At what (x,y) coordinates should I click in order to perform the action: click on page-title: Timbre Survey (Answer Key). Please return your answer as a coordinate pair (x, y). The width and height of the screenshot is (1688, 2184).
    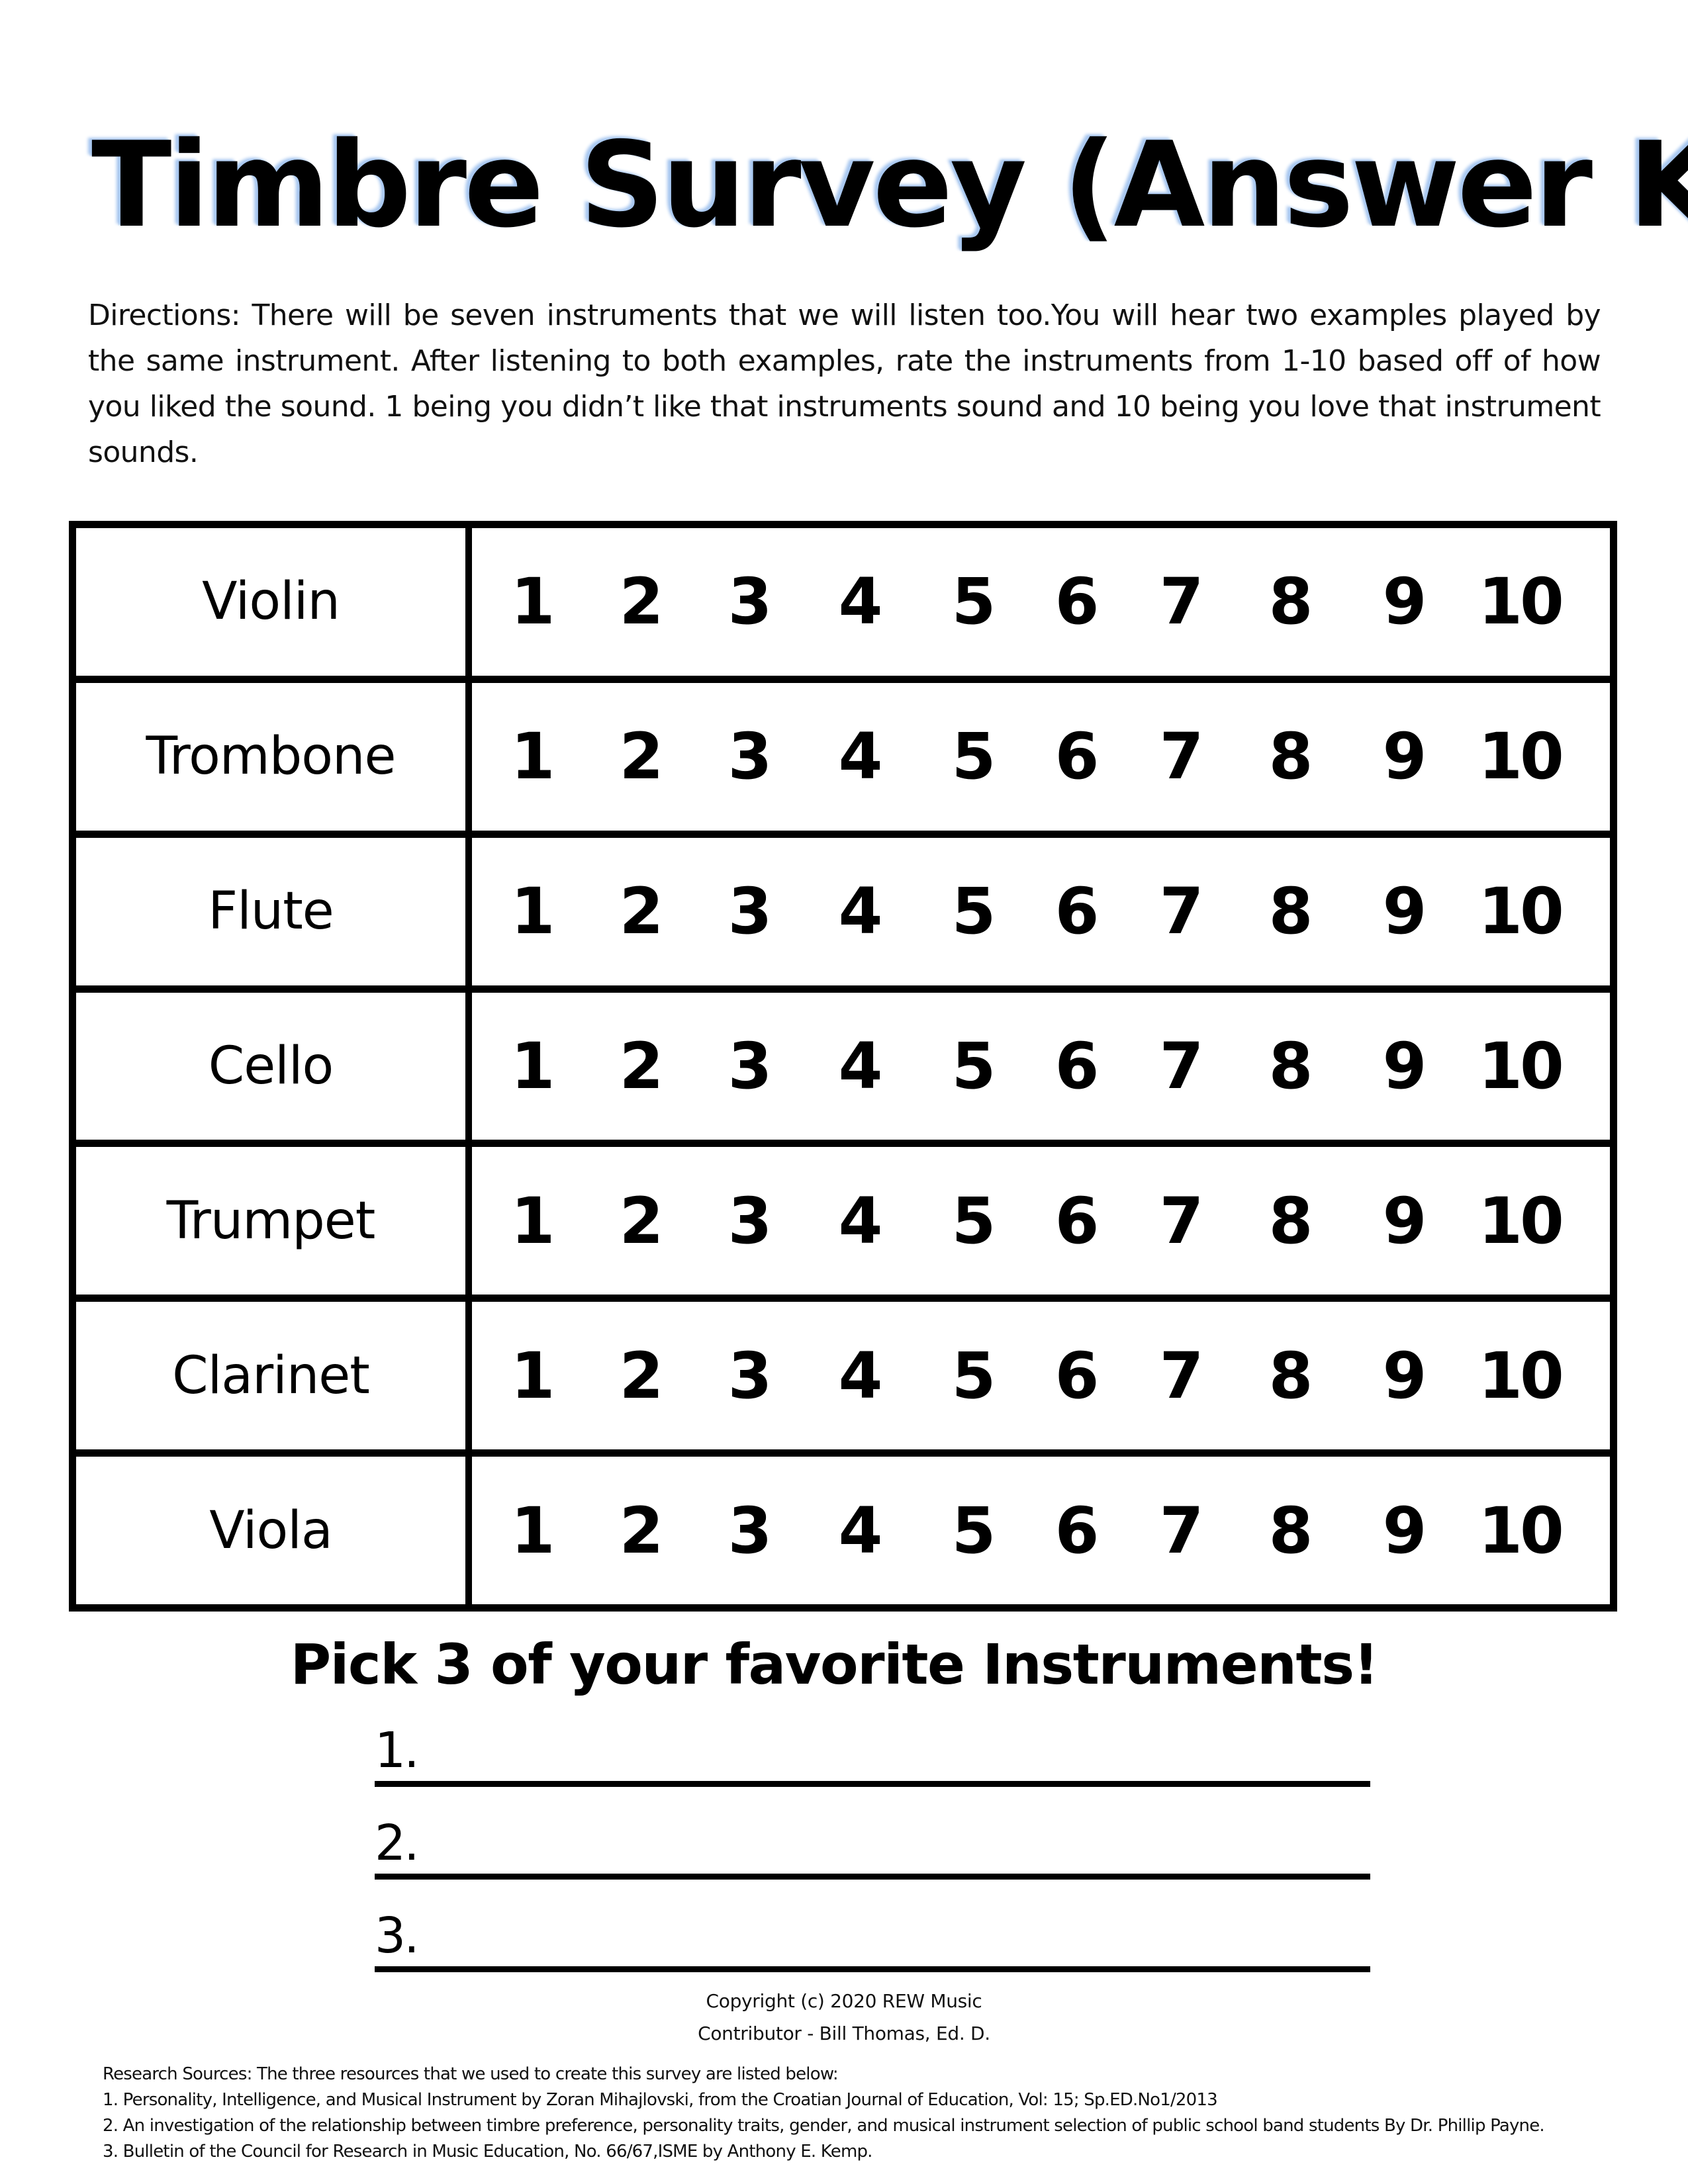
    Looking at the image, I should click on (889, 184).